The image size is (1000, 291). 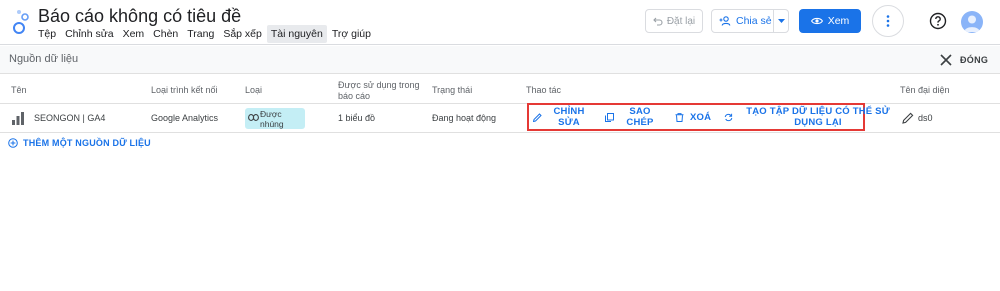 What do you see at coordinates (21, 22) in the screenshot?
I see `looker-studio-logo-icon` at bounding box center [21, 22].